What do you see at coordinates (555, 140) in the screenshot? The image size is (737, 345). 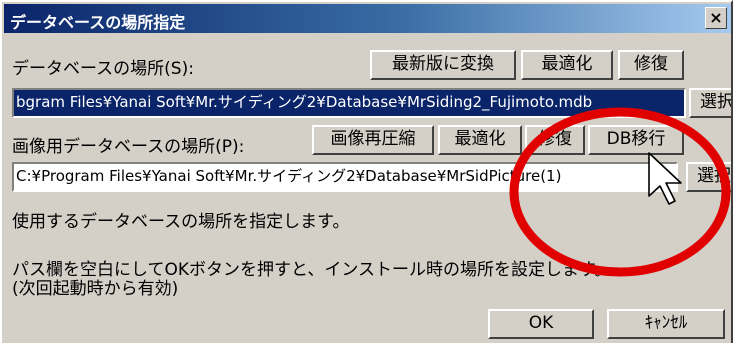 I see `repair-image-database-button: 修復` at bounding box center [555, 140].